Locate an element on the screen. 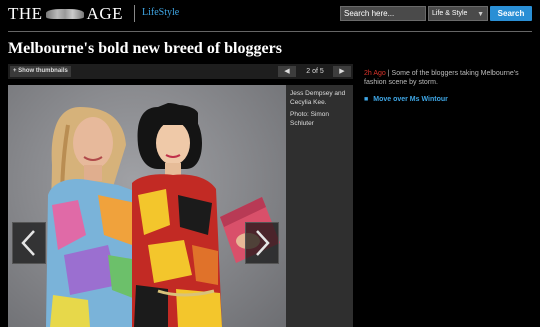 This screenshot has height=327, width=540. chevron-right-icon is located at coordinates (263, 243).